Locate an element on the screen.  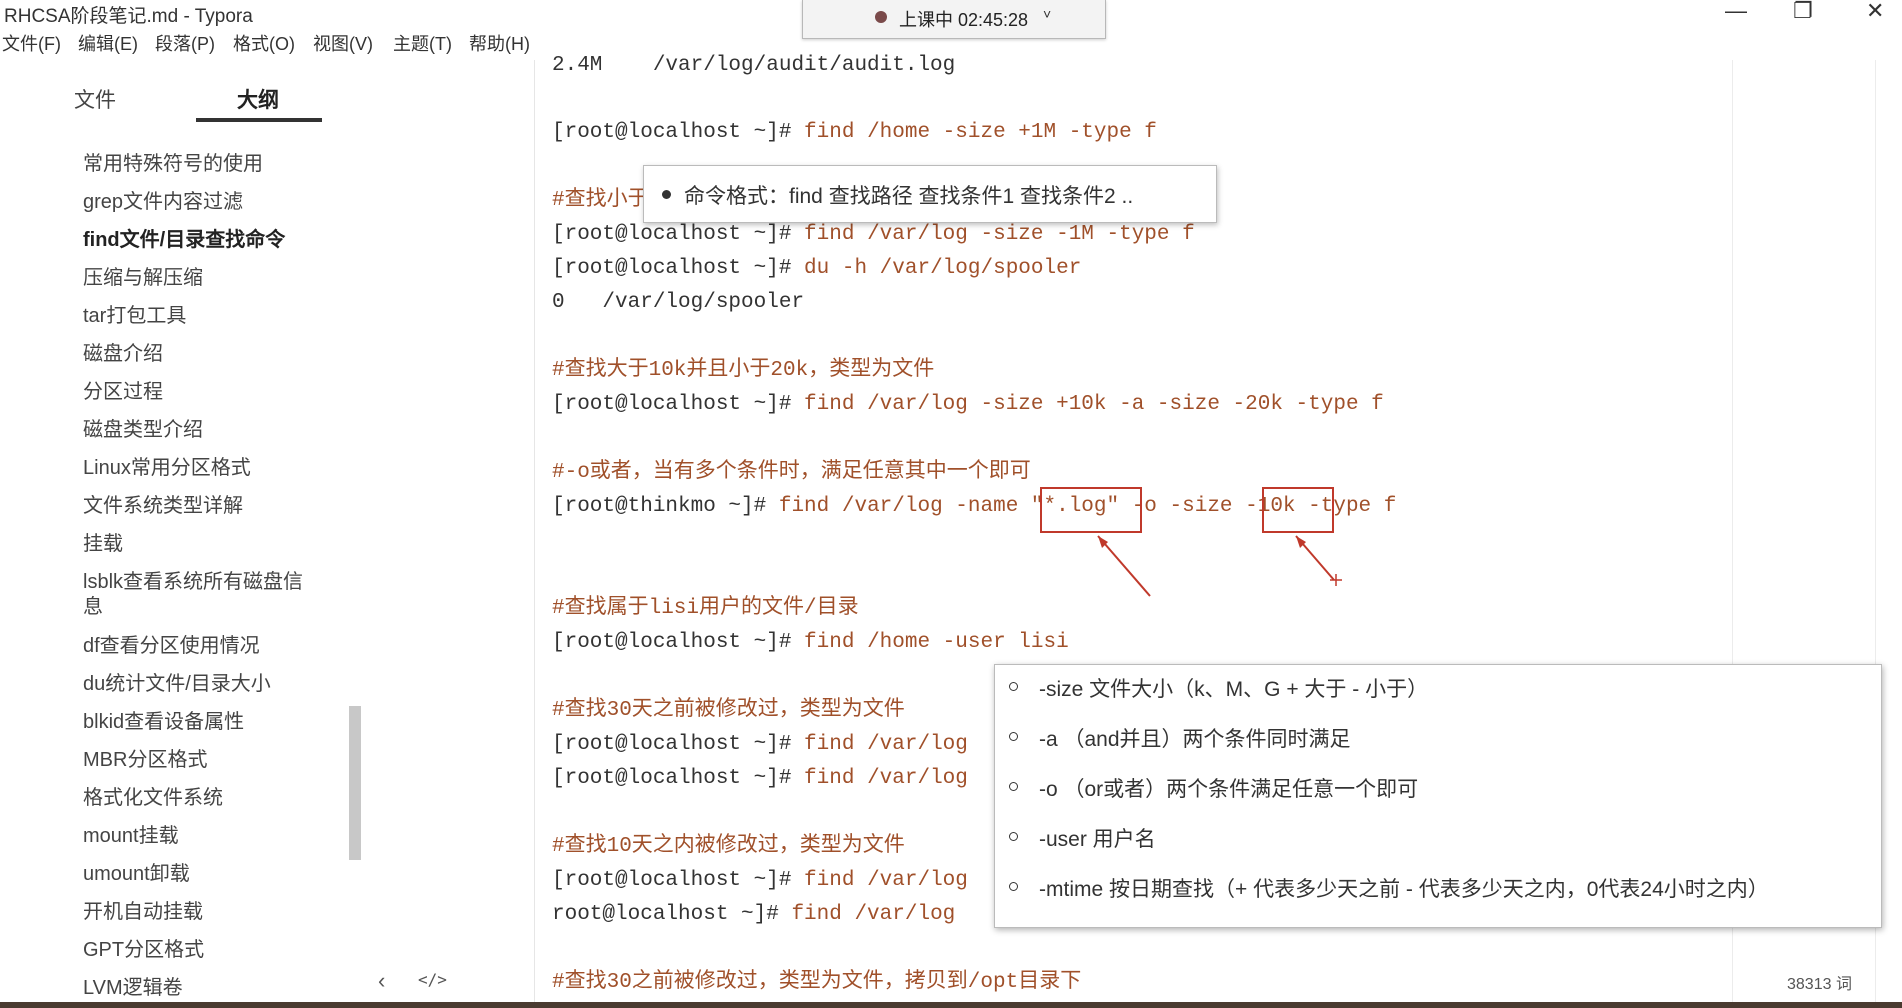
outline-item-continued: 息 is located at coordinates (93, 607).